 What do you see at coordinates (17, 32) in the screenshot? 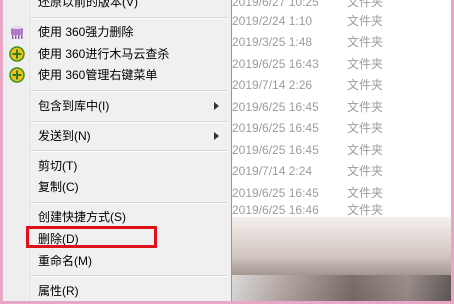
I see `shredder-icon` at bounding box center [17, 32].